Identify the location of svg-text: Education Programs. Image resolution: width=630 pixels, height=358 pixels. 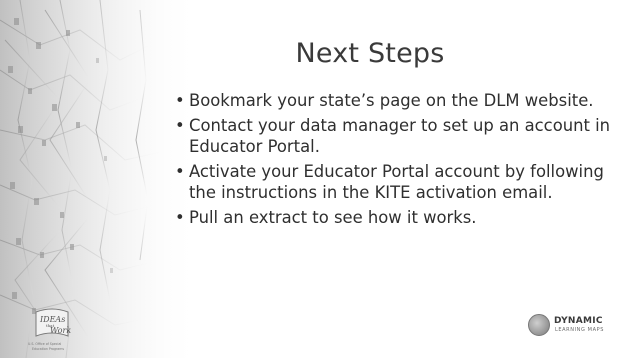
(48, 349).